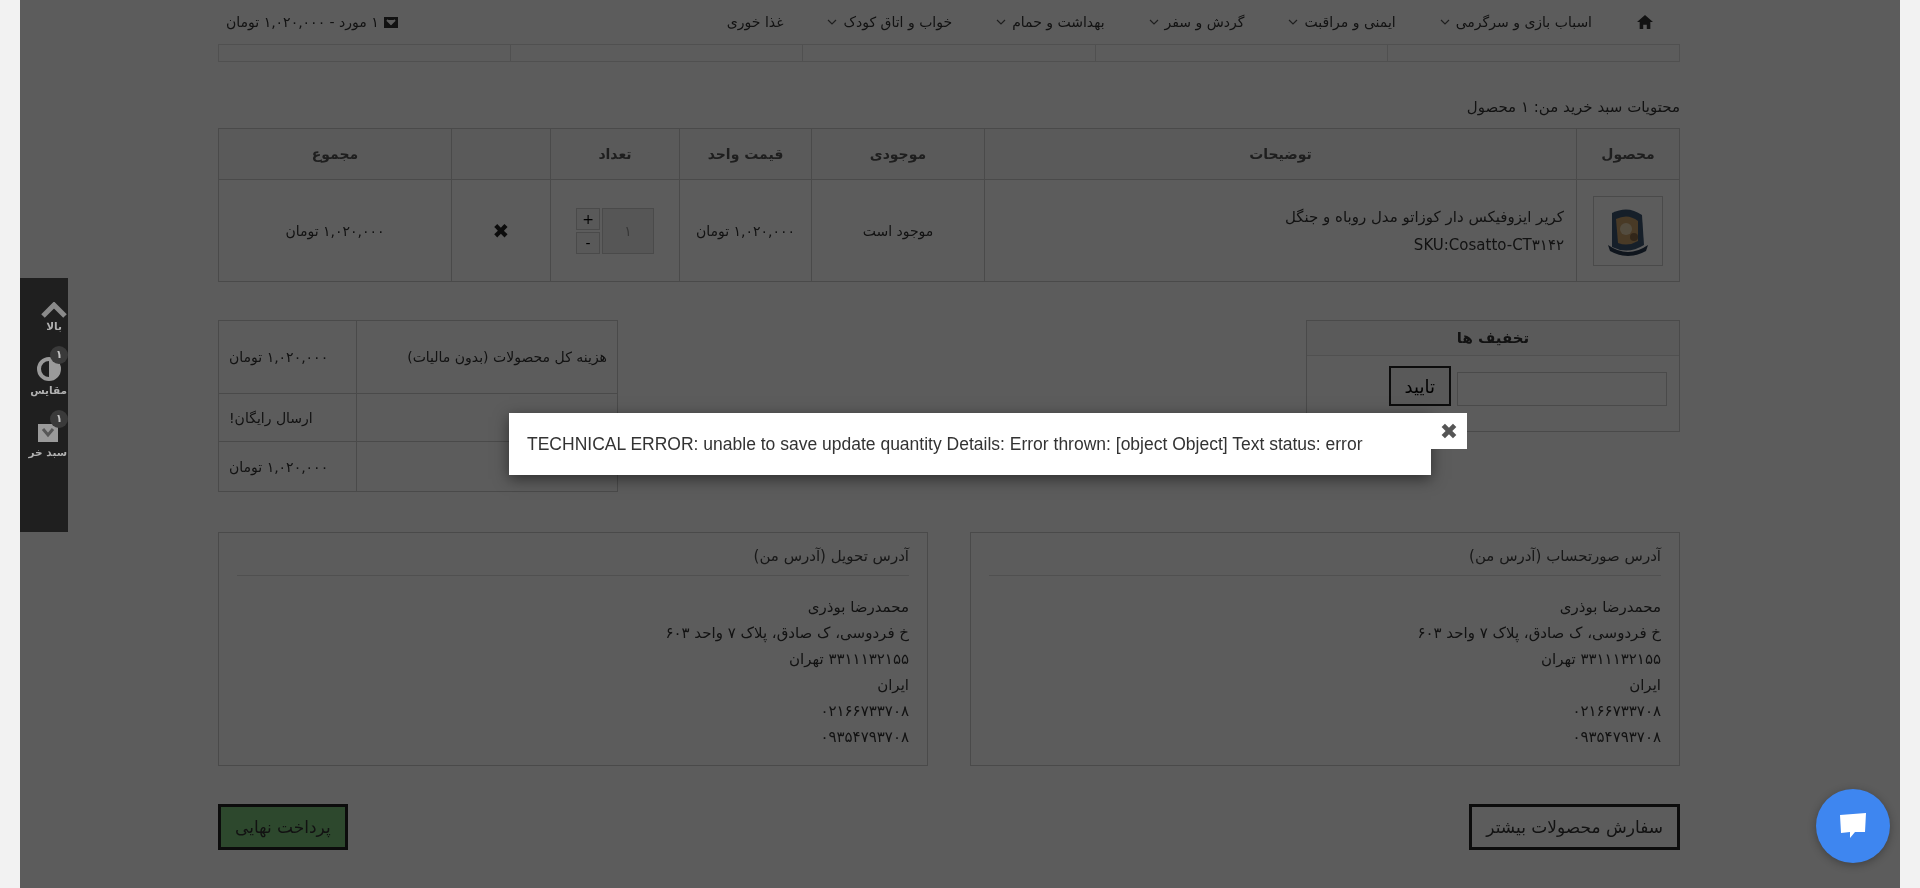 The height and width of the screenshot is (888, 1920). Describe the element at coordinates (745, 154) in the screenshot. I see `column-header: قیمت واحد` at that location.